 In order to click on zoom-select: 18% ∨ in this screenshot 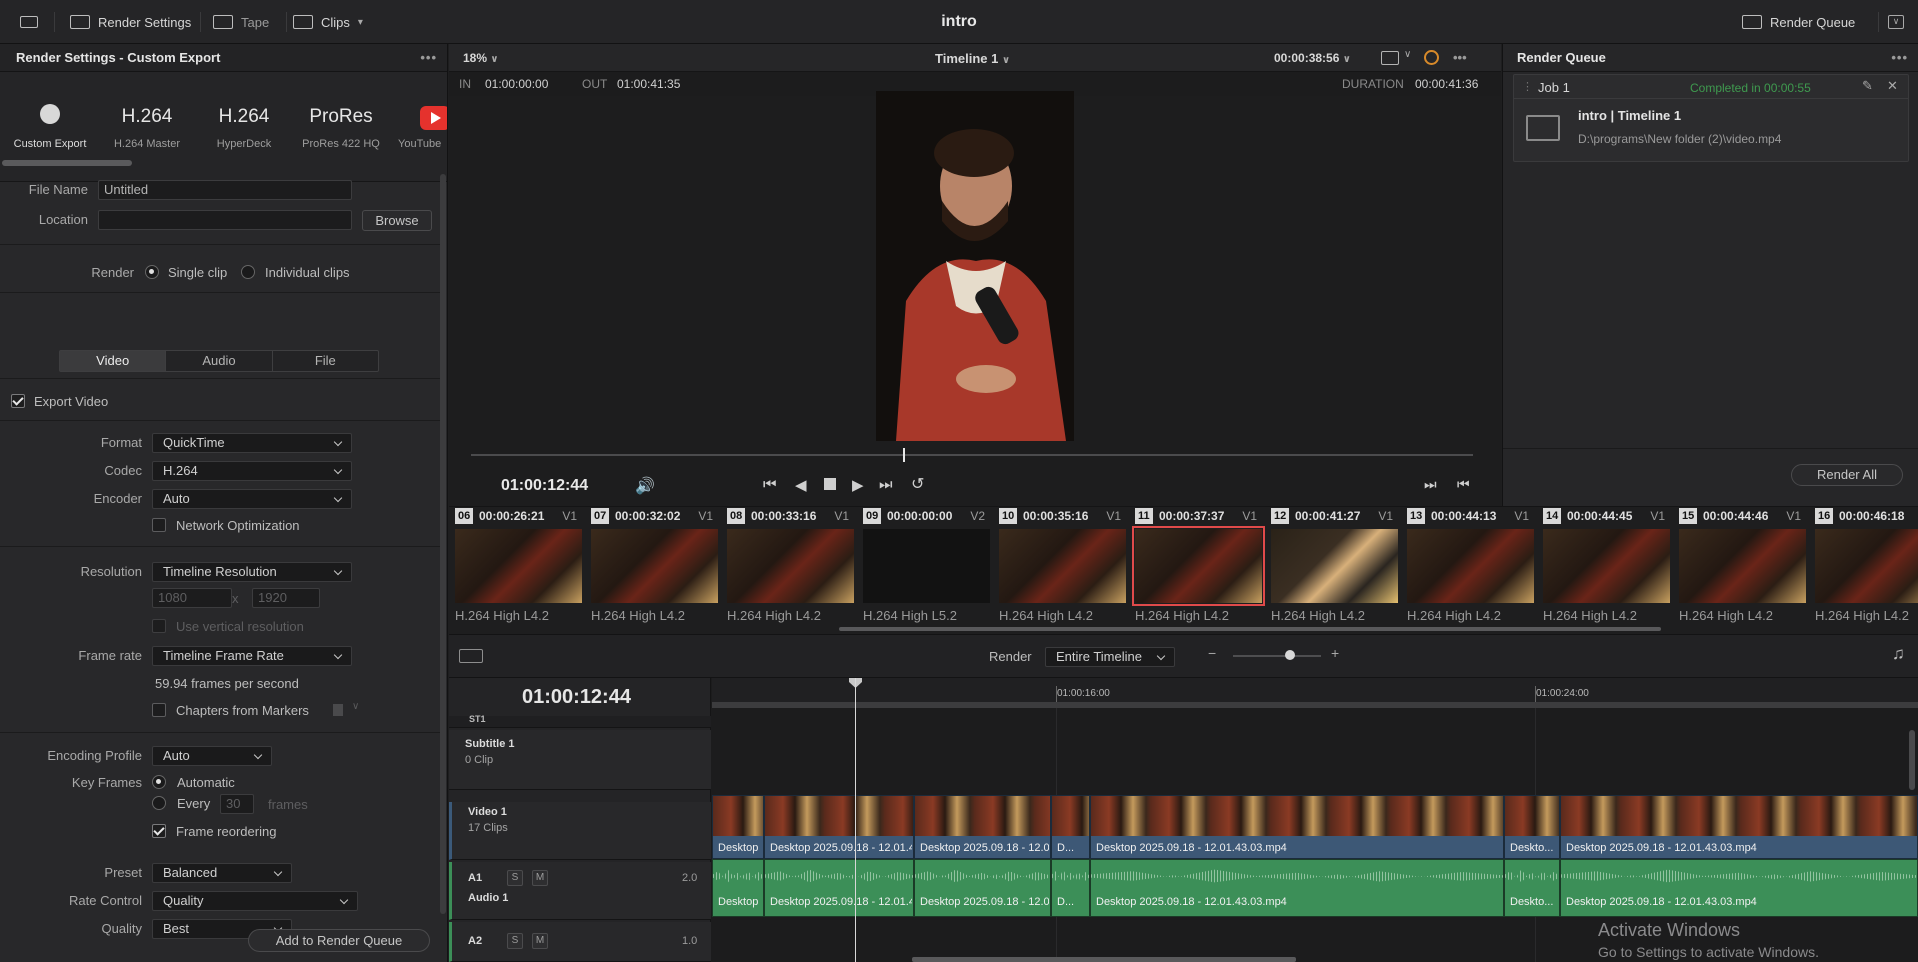, I will do `click(481, 58)`.